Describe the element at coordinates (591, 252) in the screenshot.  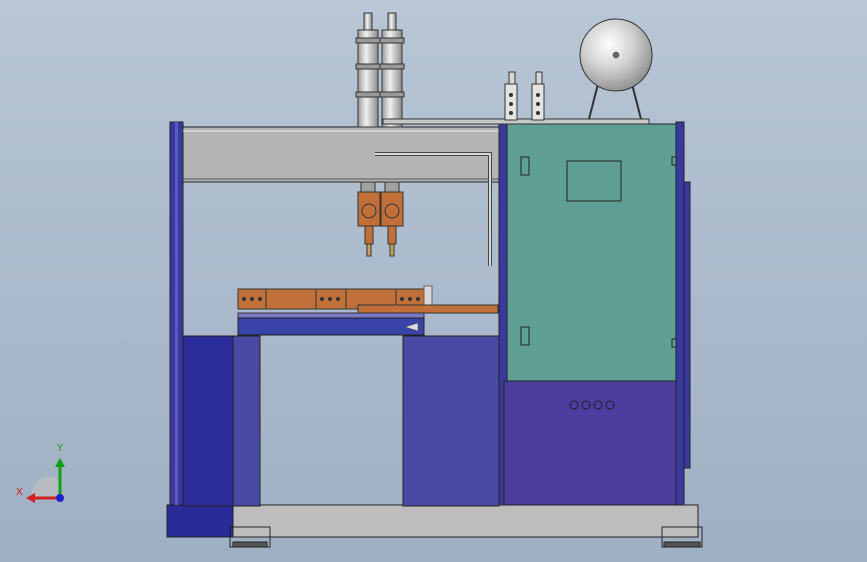
I see `electrical-cabinet` at that location.